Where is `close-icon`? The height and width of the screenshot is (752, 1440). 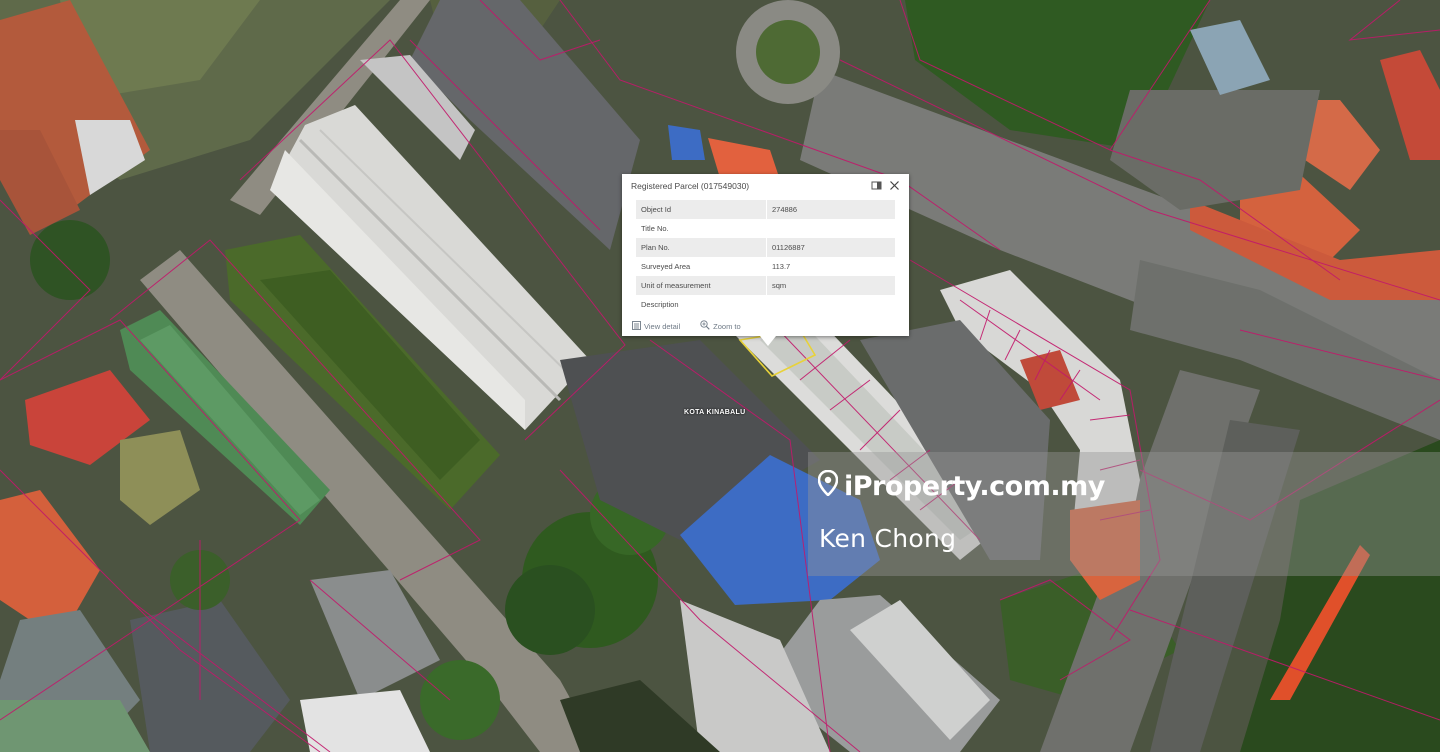
close-icon is located at coordinates (894, 185).